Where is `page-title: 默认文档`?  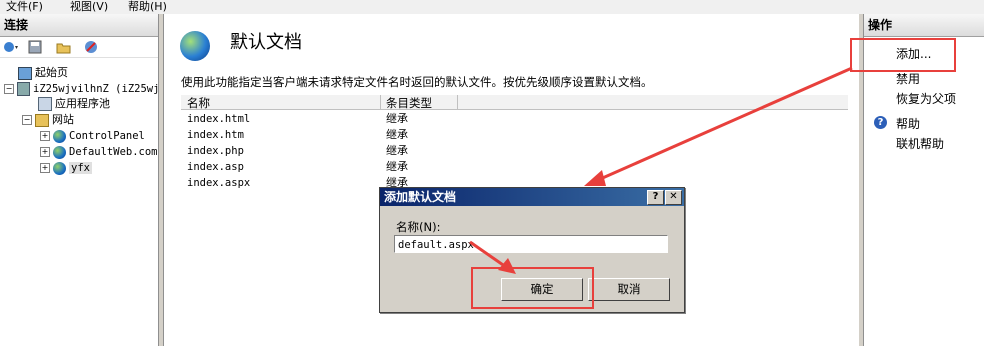 page-title: 默认文档 is located at coordinates (266, 42).